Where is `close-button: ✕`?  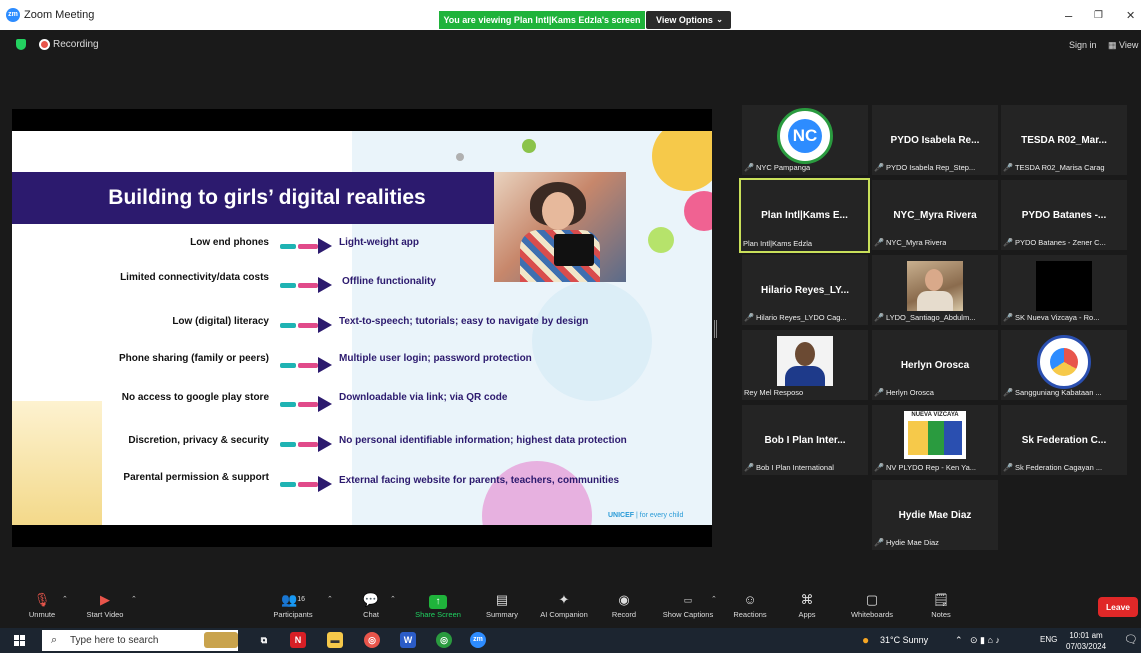
close-button: ✕ is located at coordinates (1130, 15).